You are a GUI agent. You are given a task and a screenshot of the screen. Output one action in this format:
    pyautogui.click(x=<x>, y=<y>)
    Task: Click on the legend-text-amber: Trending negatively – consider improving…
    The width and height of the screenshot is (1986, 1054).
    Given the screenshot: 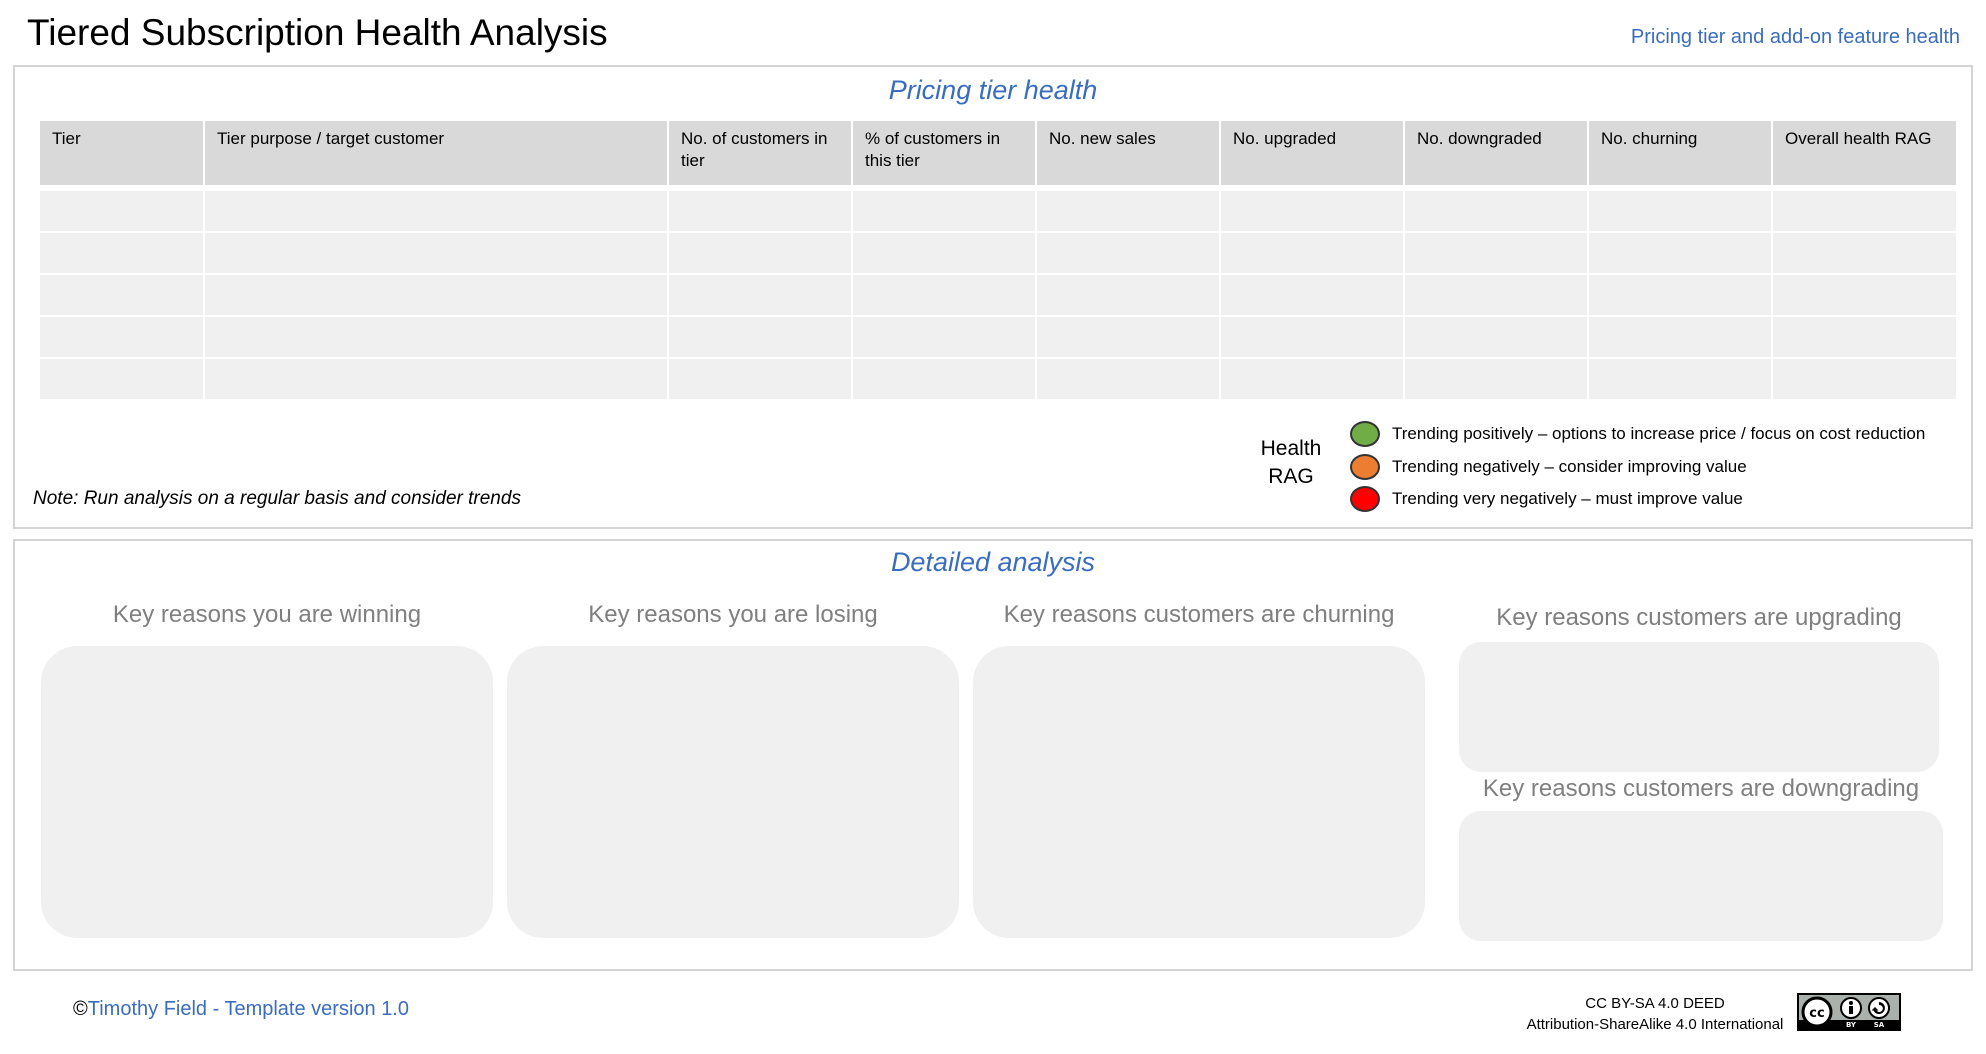 What is the action you would take?
    pyautogui.click(x=1569, y=466)
    